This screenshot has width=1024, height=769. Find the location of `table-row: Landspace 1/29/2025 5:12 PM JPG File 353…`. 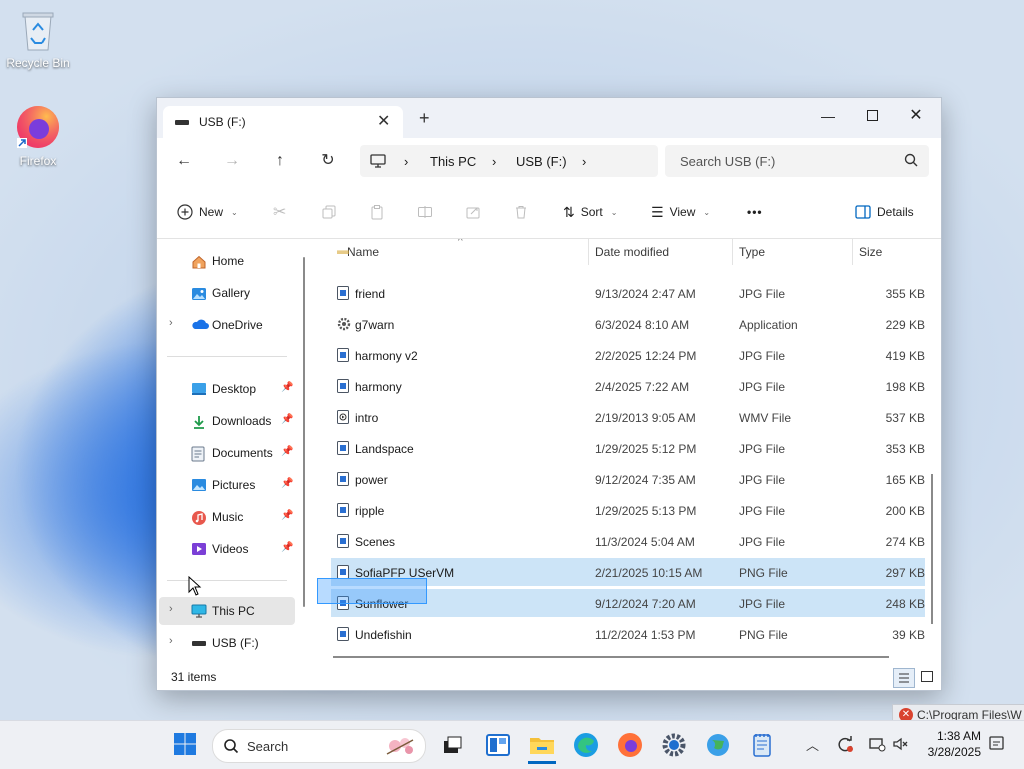

table-row: Landspace 1/29/2025 5:12 PM JPG File 353… is located at coordinates (628, 448).